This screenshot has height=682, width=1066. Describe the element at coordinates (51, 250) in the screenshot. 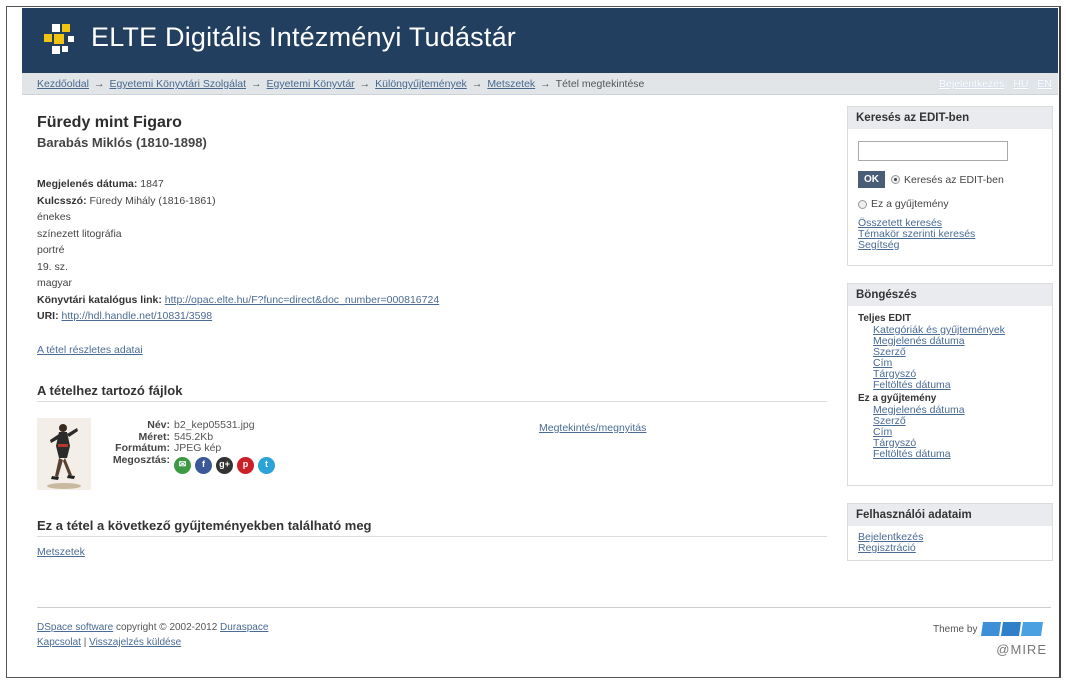

I see `keyword-value: portré` at that location.